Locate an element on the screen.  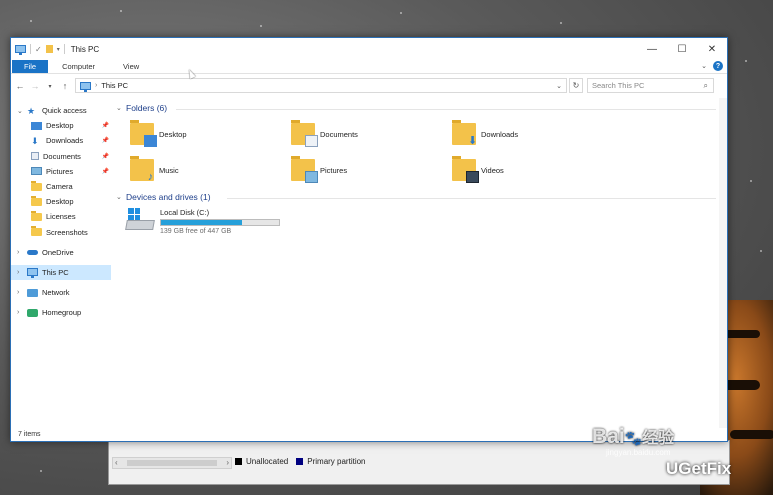
scrollbar-thumb is located at coordinates (172, 463).